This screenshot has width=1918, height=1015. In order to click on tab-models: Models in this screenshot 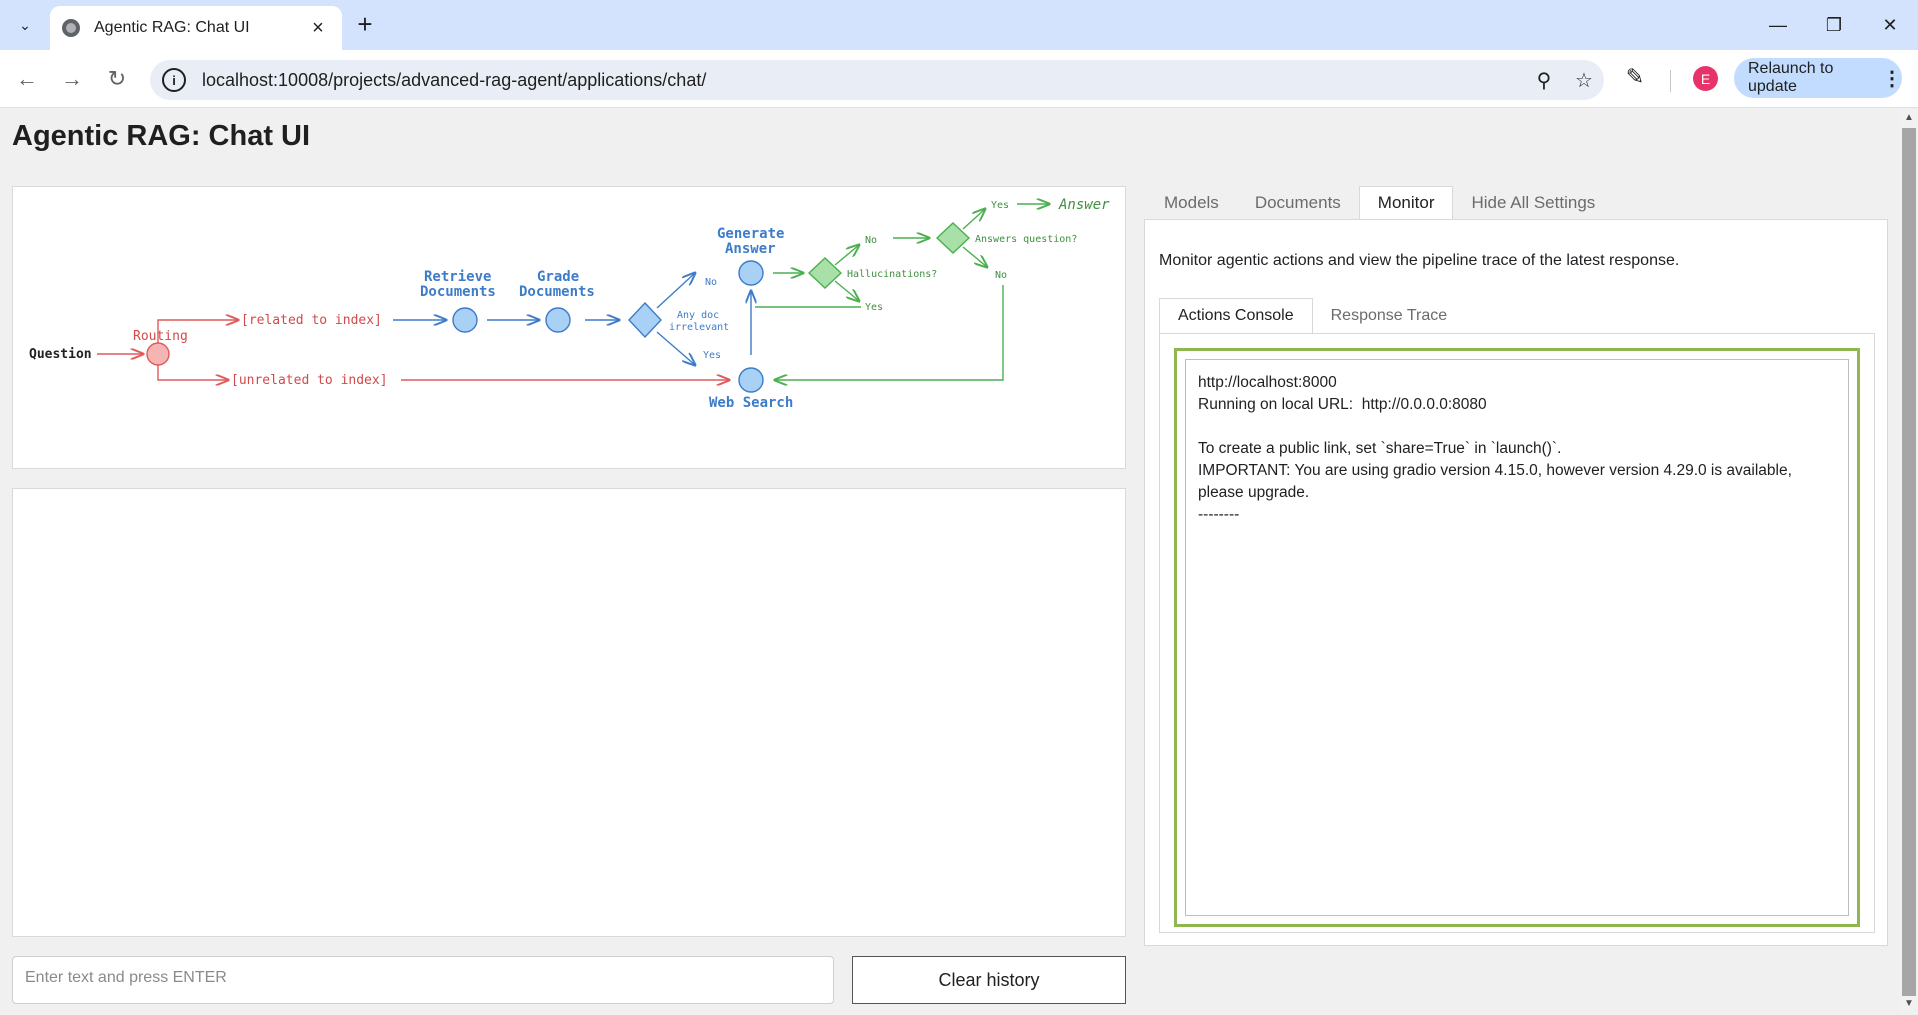, I will do `click(1191, 203)`.